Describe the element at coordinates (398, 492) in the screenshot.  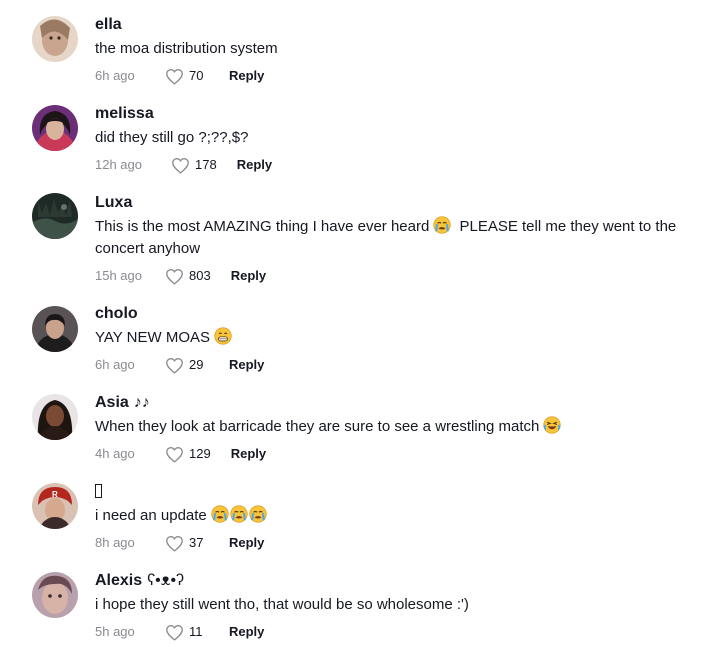
I see `comment-username` at that location.